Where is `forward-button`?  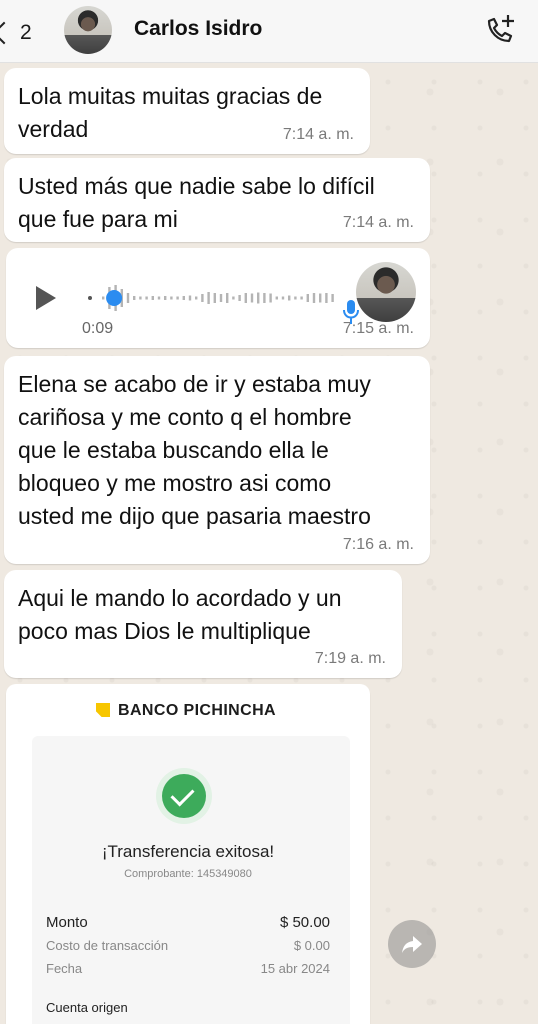 forward-button is located at coordinates (412, 944).